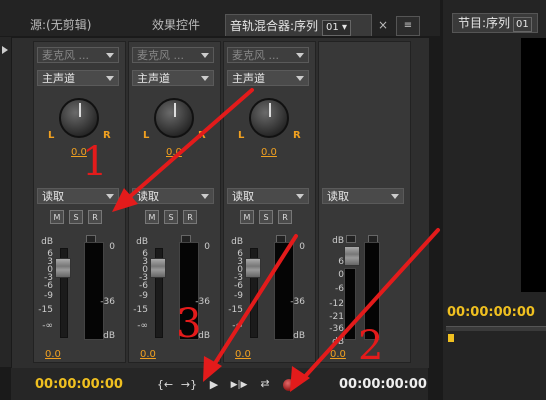 This screenshot has width=546, height=400. Describe the element at coordinates (189, 324) in the screenshot. I see `annotation-label-3: 3` at that location.